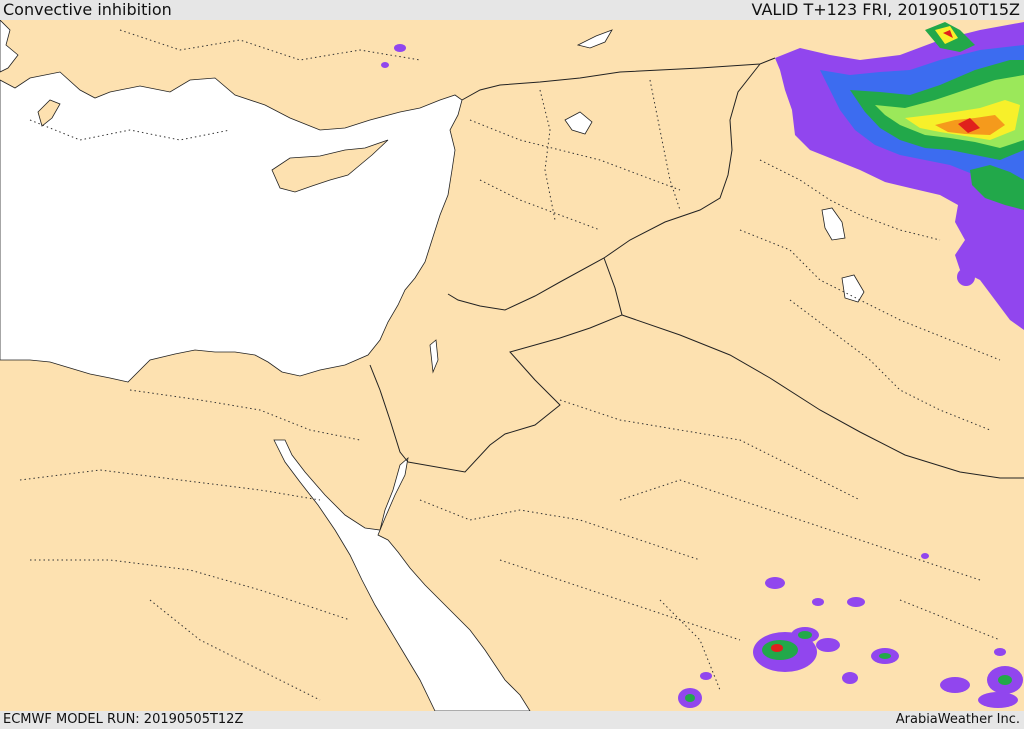 The height and width of the screenshot is (729, 1024). What do you see at coordinates (87, 9) in the screenshot?
I see `map-title: Convective inhibition` at bounding box center [87, 9].